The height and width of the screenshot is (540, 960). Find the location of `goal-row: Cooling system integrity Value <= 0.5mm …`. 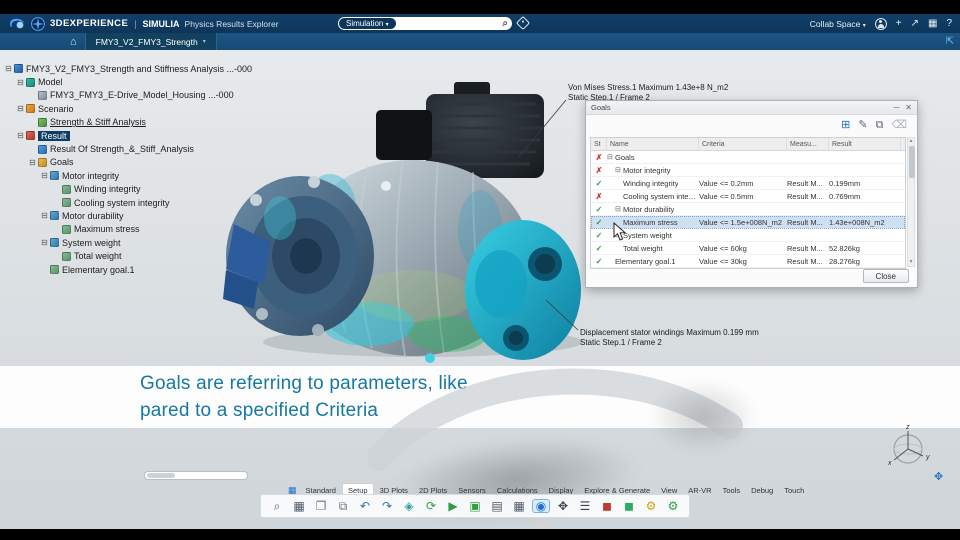

goal-row: Cooling system integrity Value <= 0.5mm … is located at coordinates (748, 196).